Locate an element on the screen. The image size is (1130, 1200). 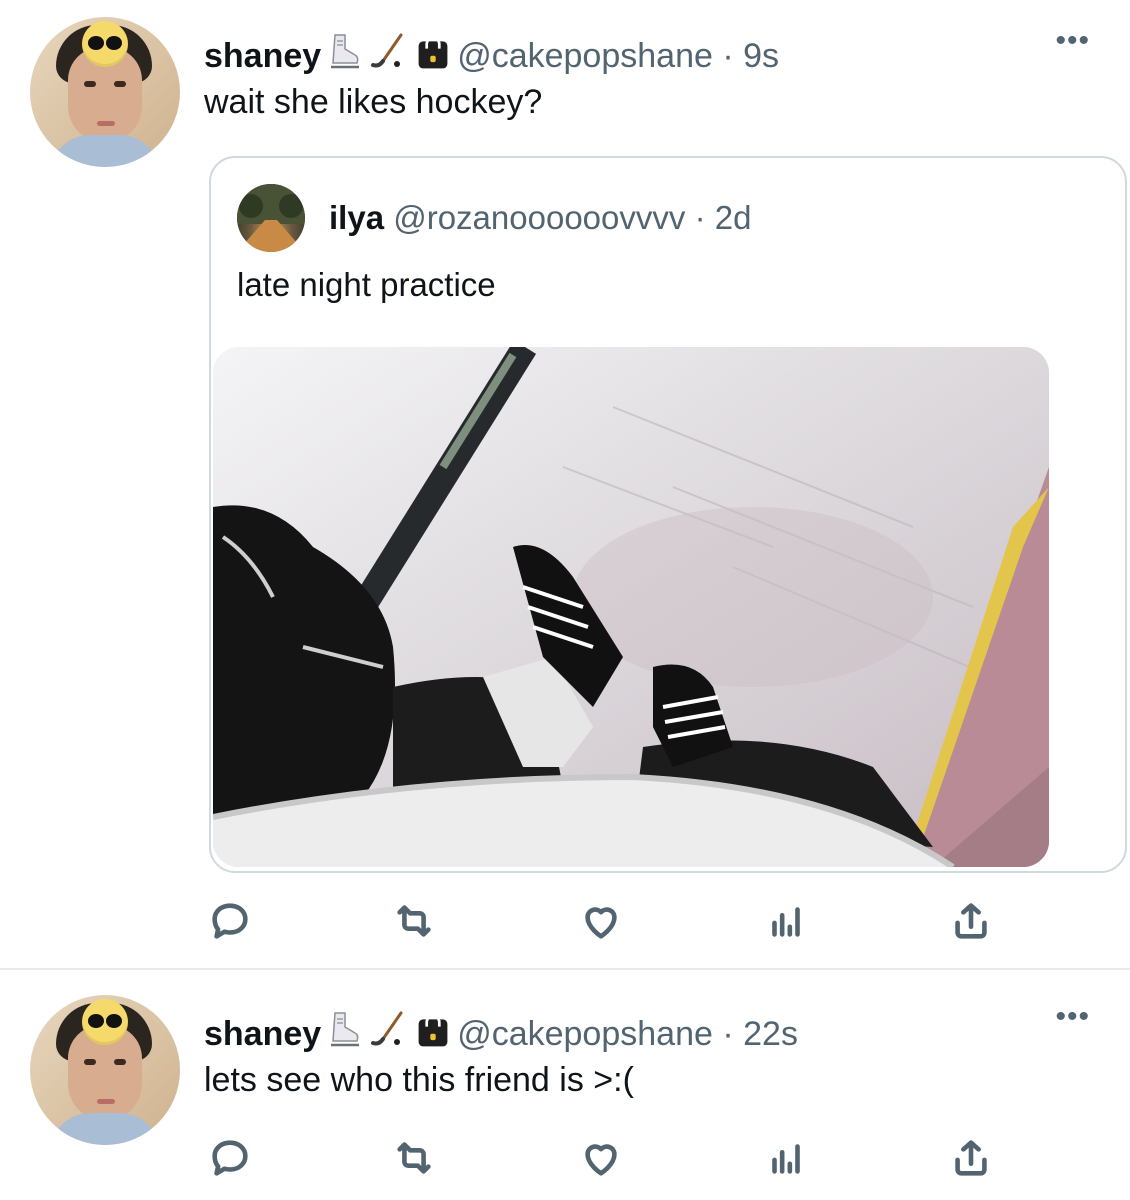
quoted-display-name: ilya is located at coordinates (356, 217).